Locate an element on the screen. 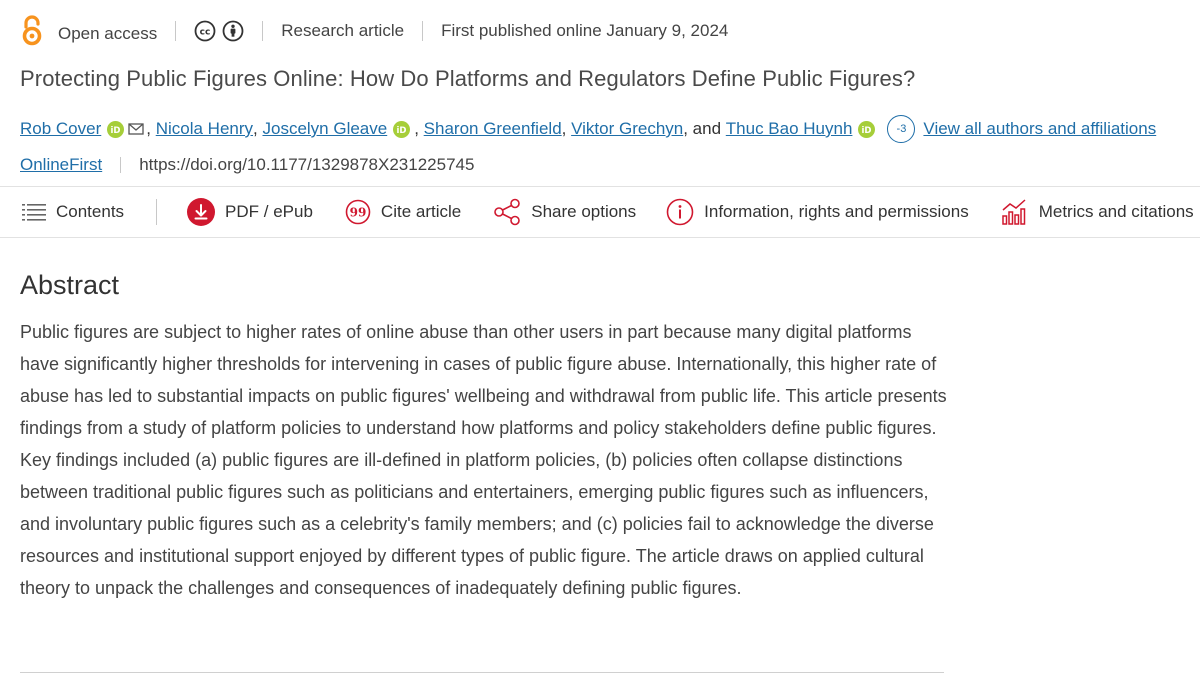  doi-separator is located at coordinates (121, 165).